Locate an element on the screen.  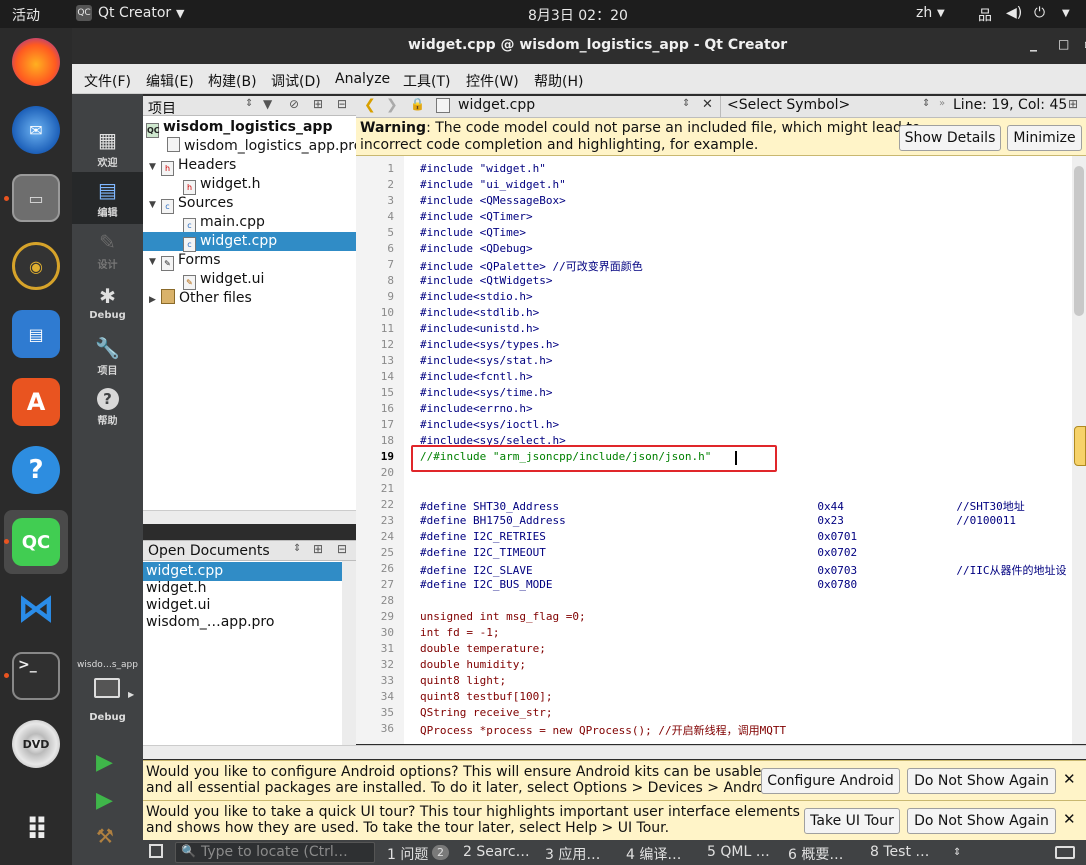
clock: 8月3日 02：20 is located at coordinates (578, 15).